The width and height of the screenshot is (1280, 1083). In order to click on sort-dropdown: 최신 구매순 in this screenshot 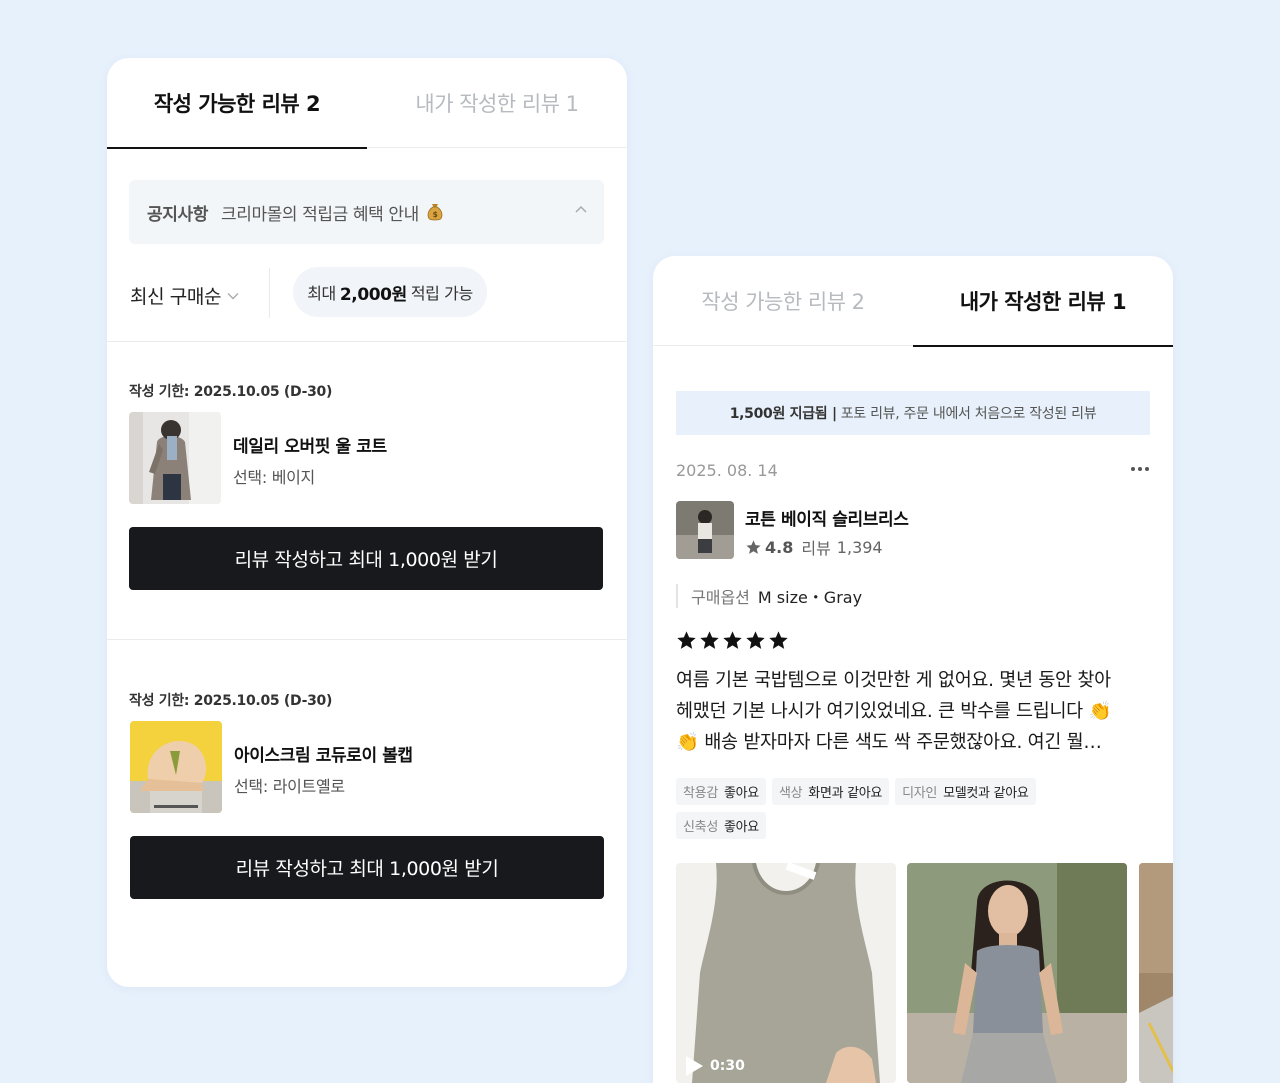, I will do `click(184, 295)`.